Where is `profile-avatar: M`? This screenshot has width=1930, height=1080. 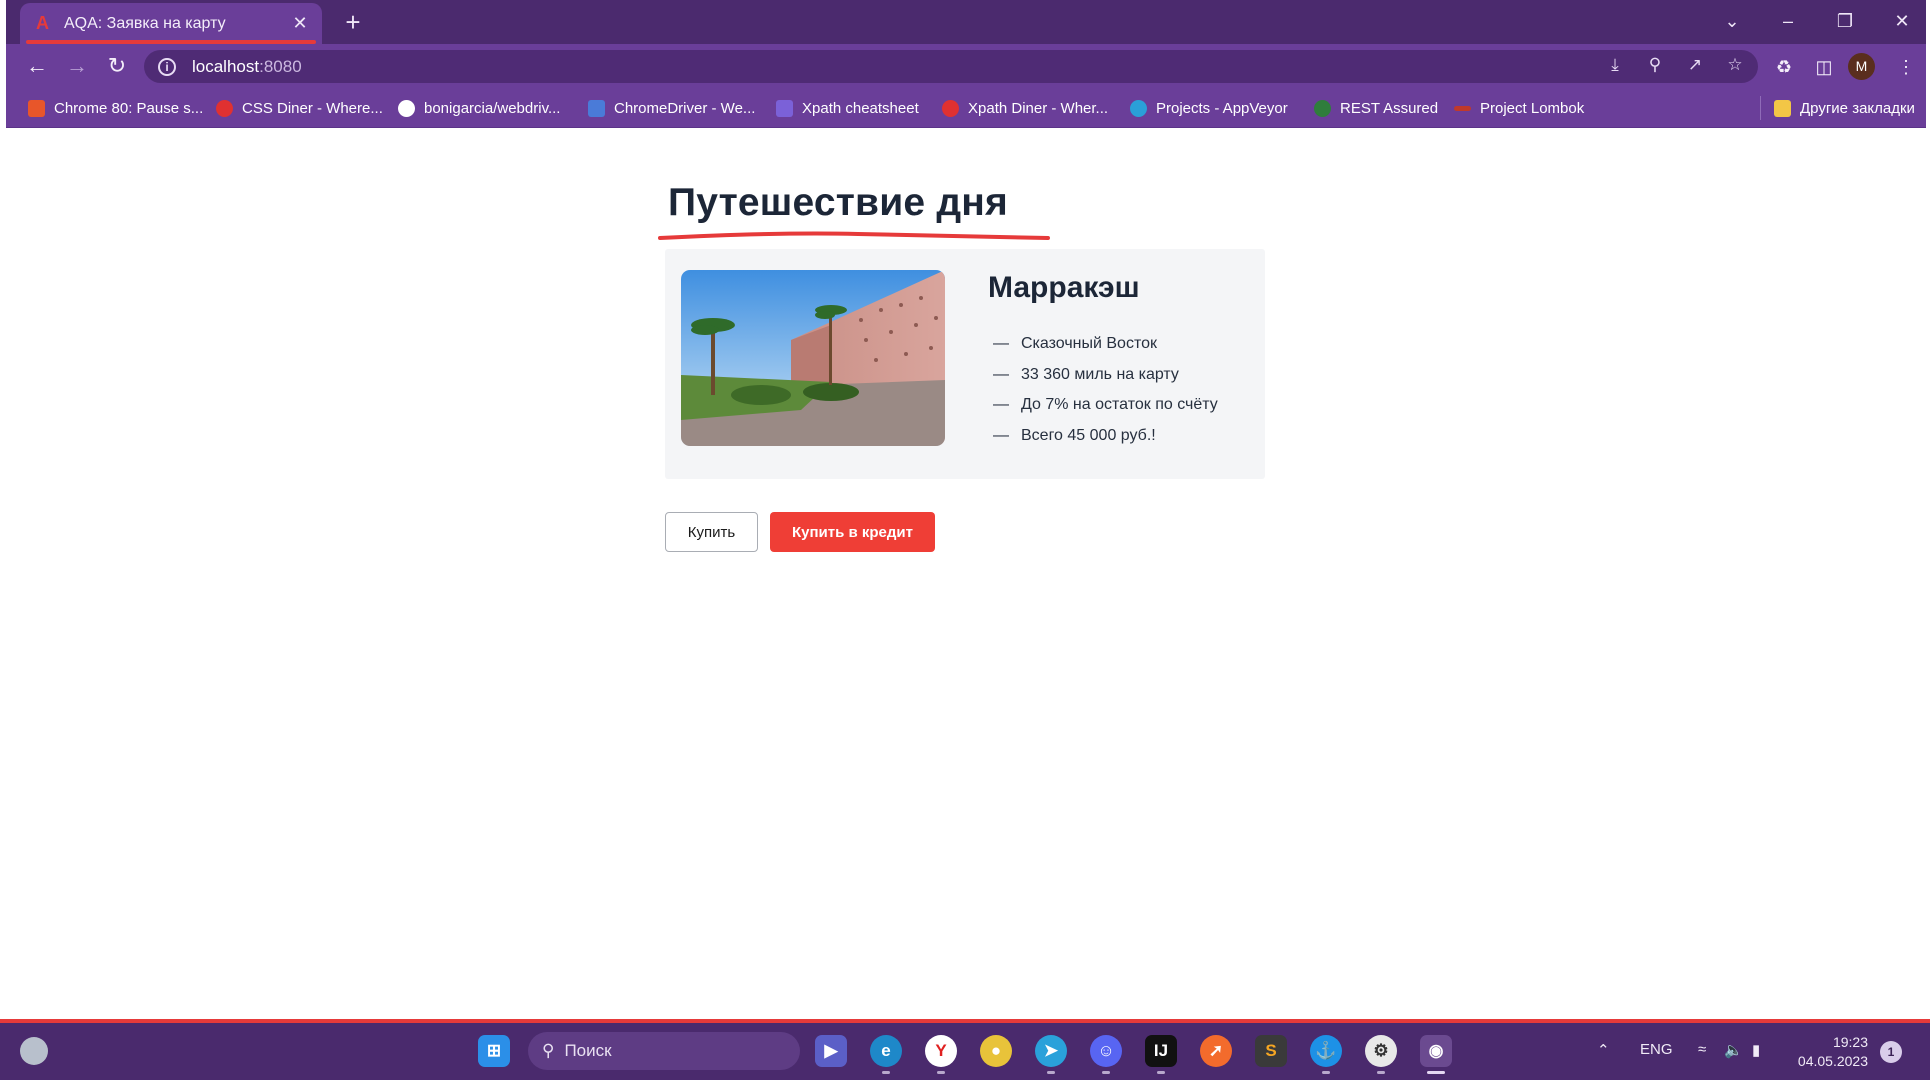
profile-avatar: M is located at coordinates (1861, 66).